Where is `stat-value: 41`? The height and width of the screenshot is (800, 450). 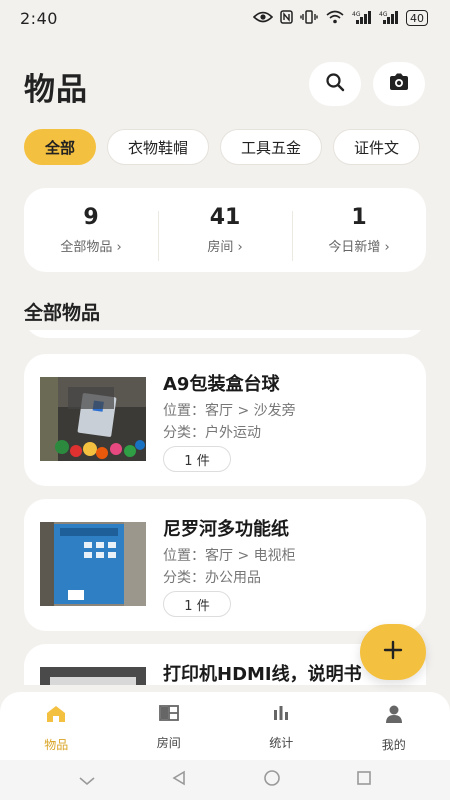 stat-value: 41 is located at coordinates (225, 217).